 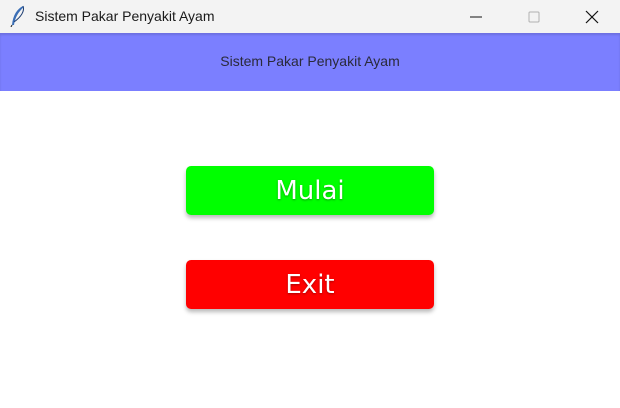 I want to click on maximize-button, so click(x=534, y=16).